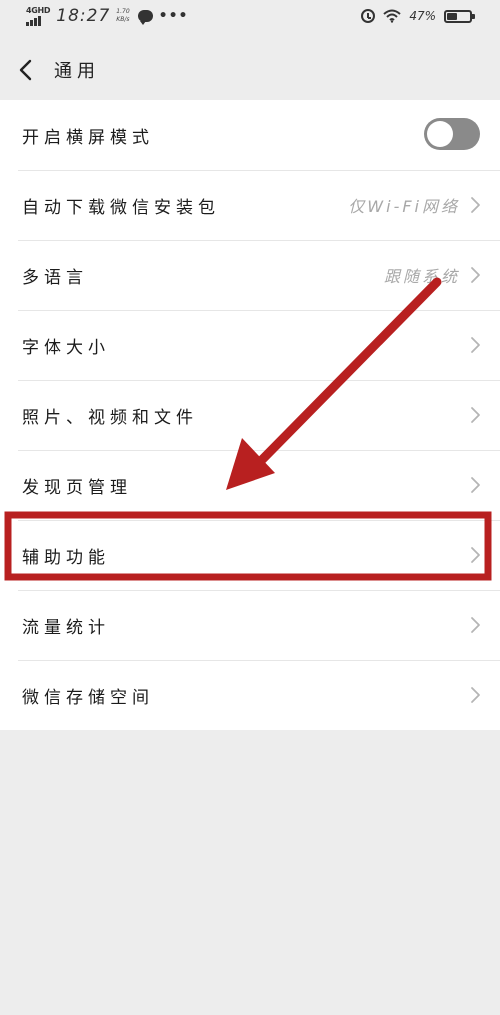  Describe the element at coordinates (77, 71) in the screenshot. I see `page-title: 通用` at that location.